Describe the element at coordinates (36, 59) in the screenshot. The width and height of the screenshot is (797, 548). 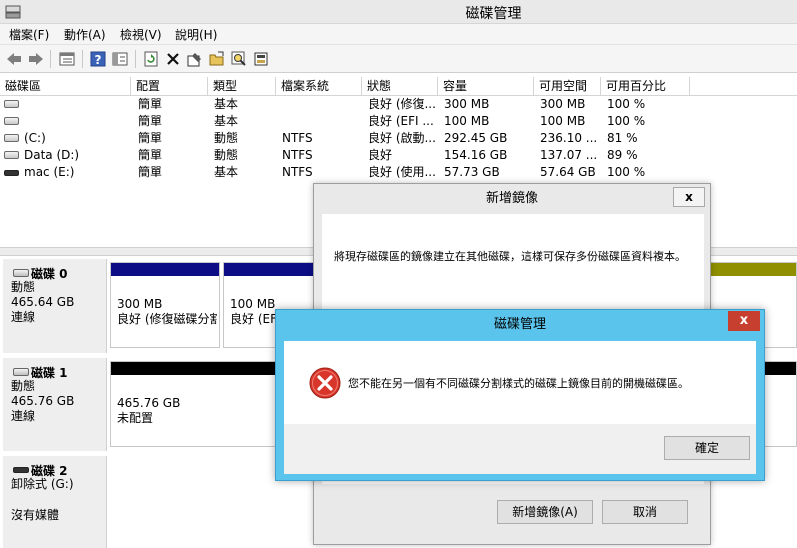
I see `forward-icon` at that location.